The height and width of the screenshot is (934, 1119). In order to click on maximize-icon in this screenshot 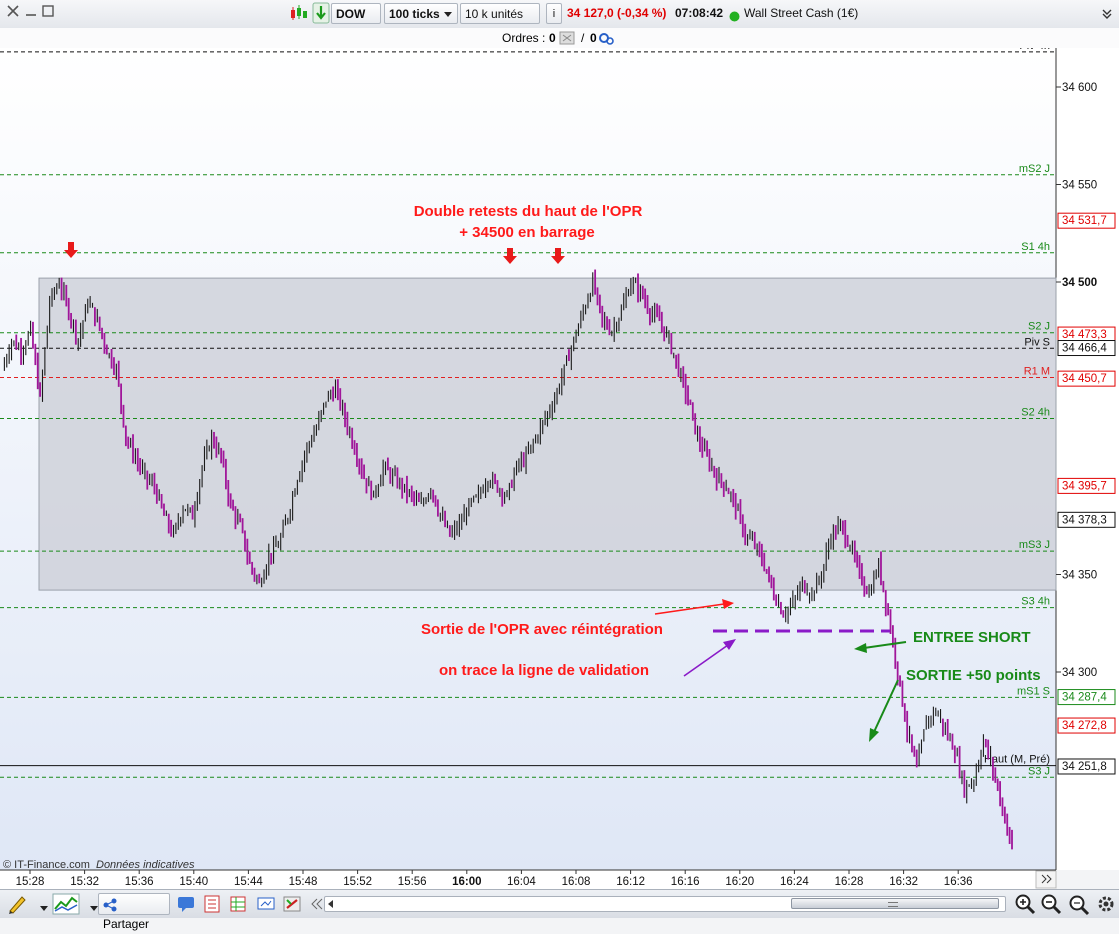, I will do `click(48, 14)`.